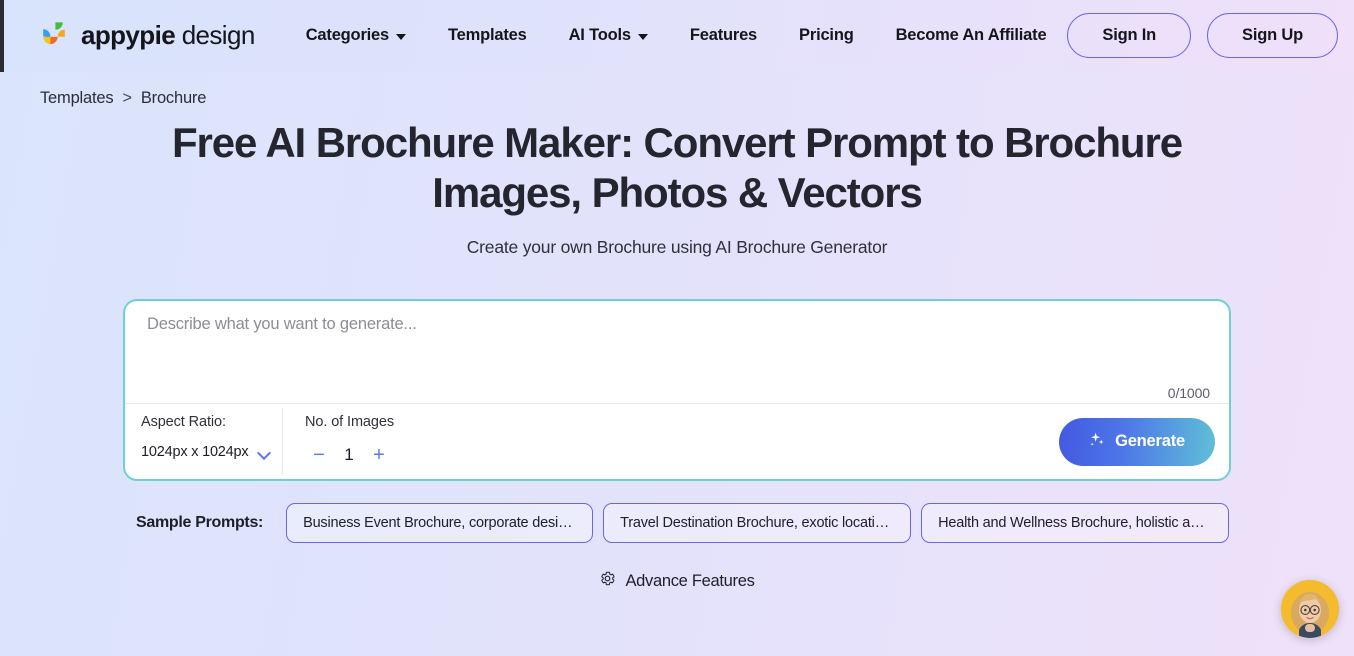 This screenshot has height=656, width=1354. I want to click on nav-item-templates: Templates, so click(487, 35).